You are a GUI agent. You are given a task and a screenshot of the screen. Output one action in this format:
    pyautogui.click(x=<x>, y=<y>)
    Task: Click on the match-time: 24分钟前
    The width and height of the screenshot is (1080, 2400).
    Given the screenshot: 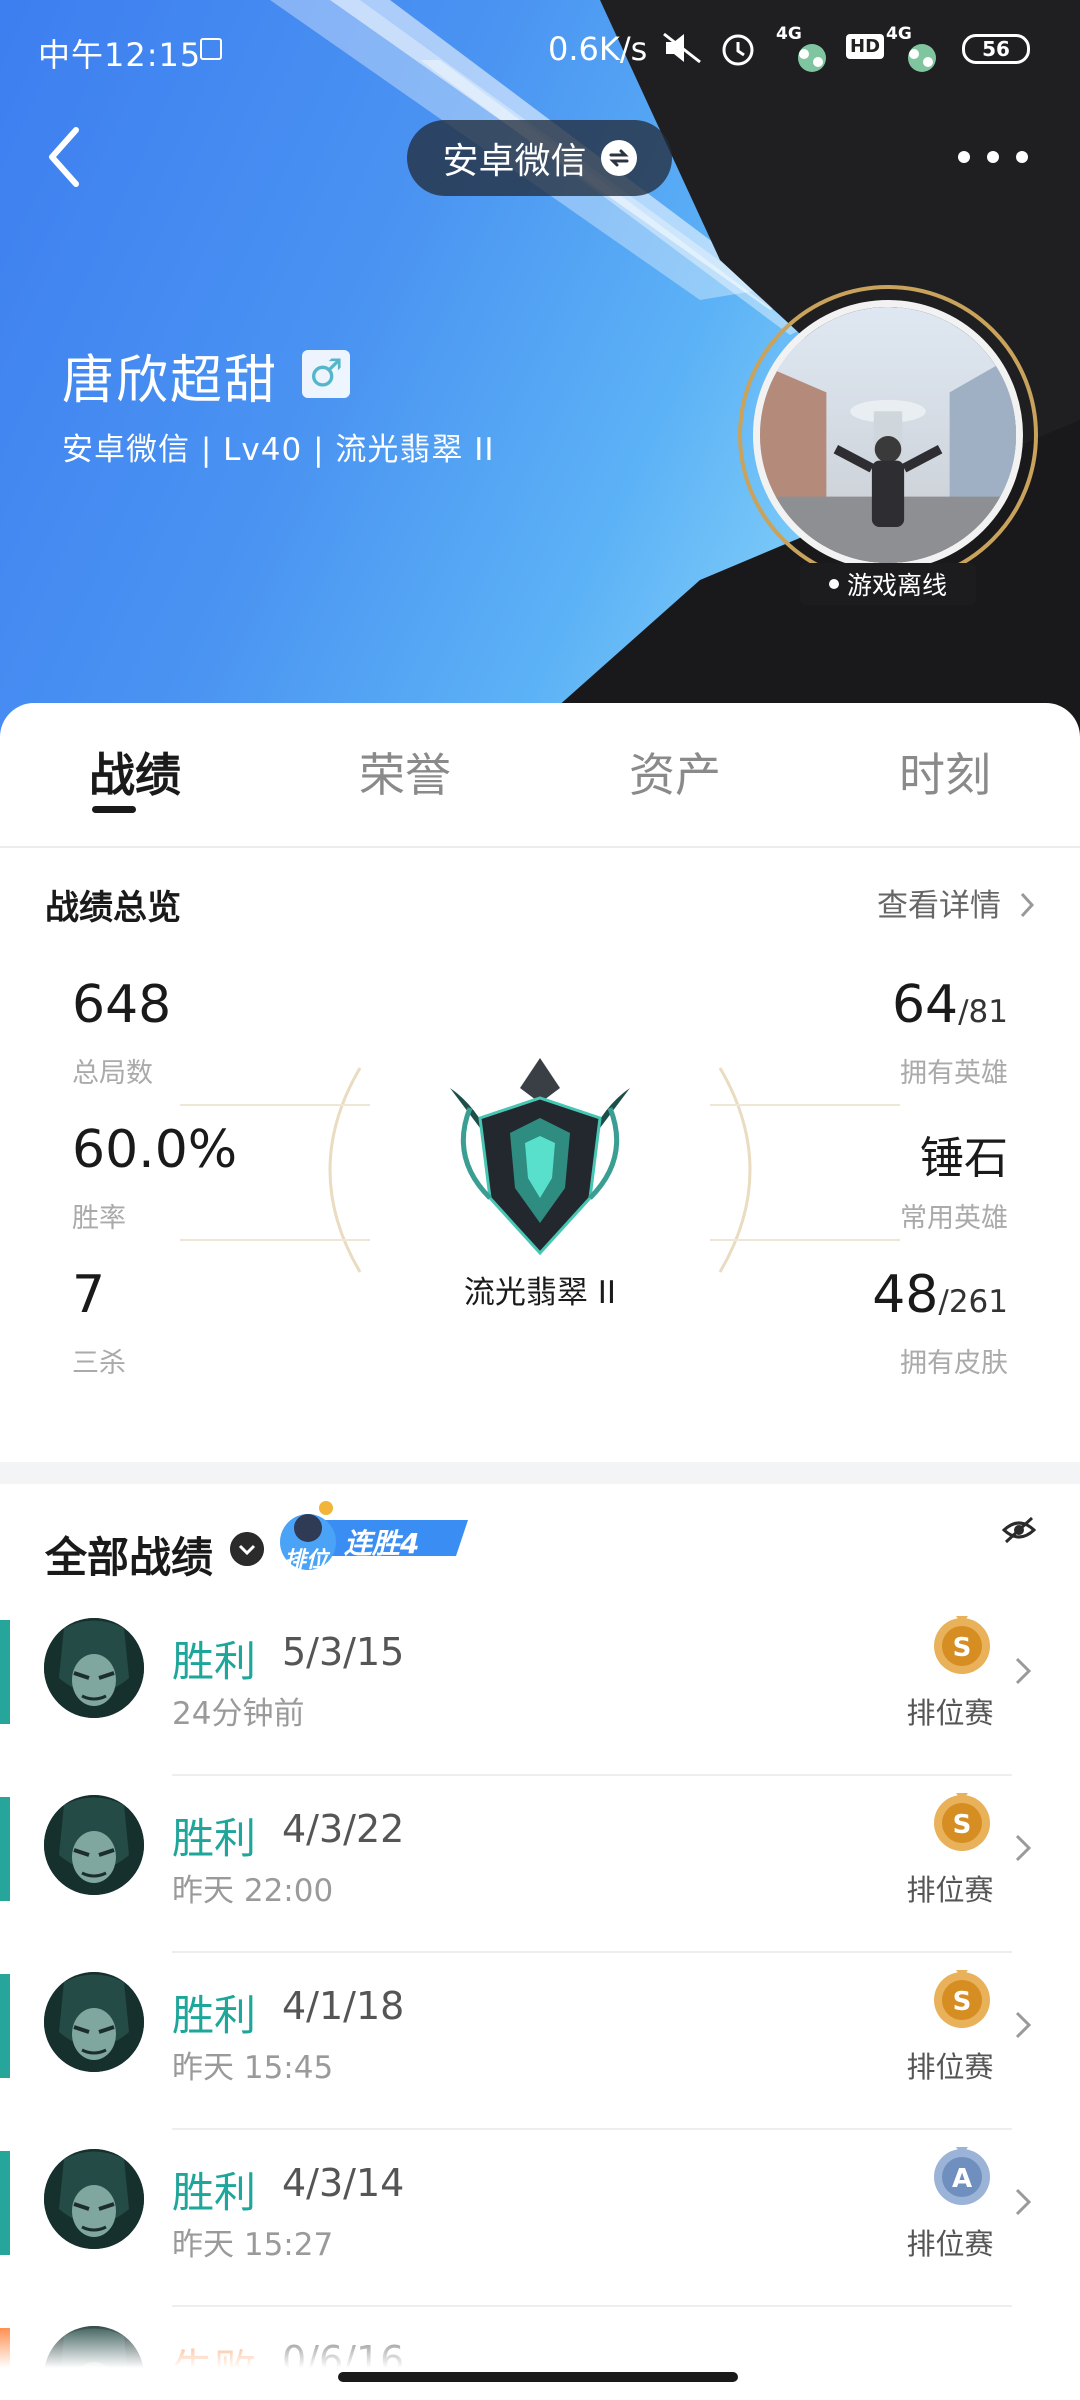 What is the action you would take?
    pyautogui.click(x=238, y=1714)
    